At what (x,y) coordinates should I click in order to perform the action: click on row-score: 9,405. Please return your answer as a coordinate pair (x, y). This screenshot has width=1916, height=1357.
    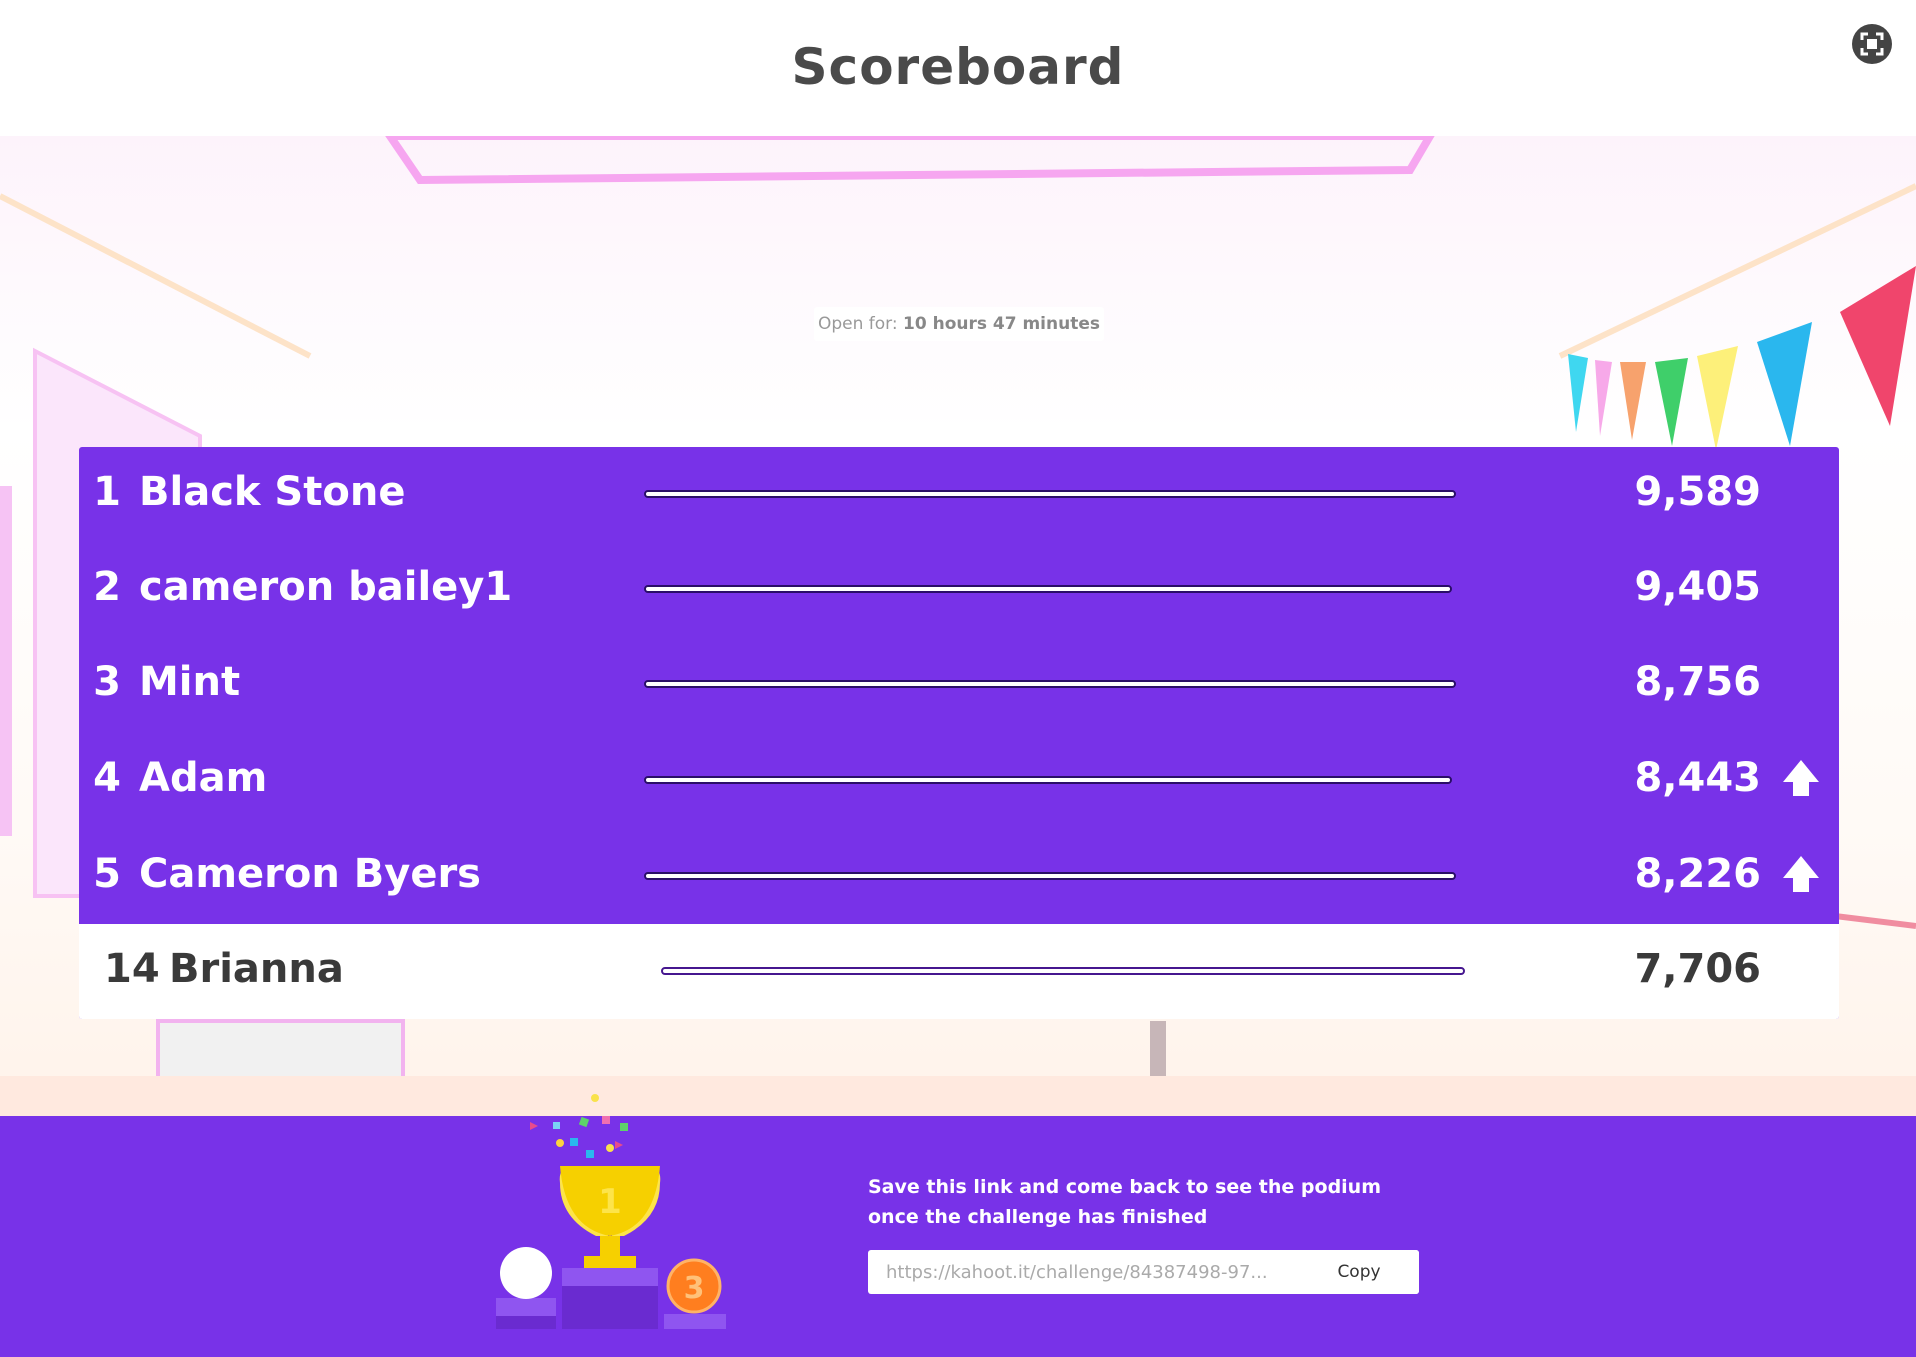
    Looking at the image, I should click on (1697, 587).